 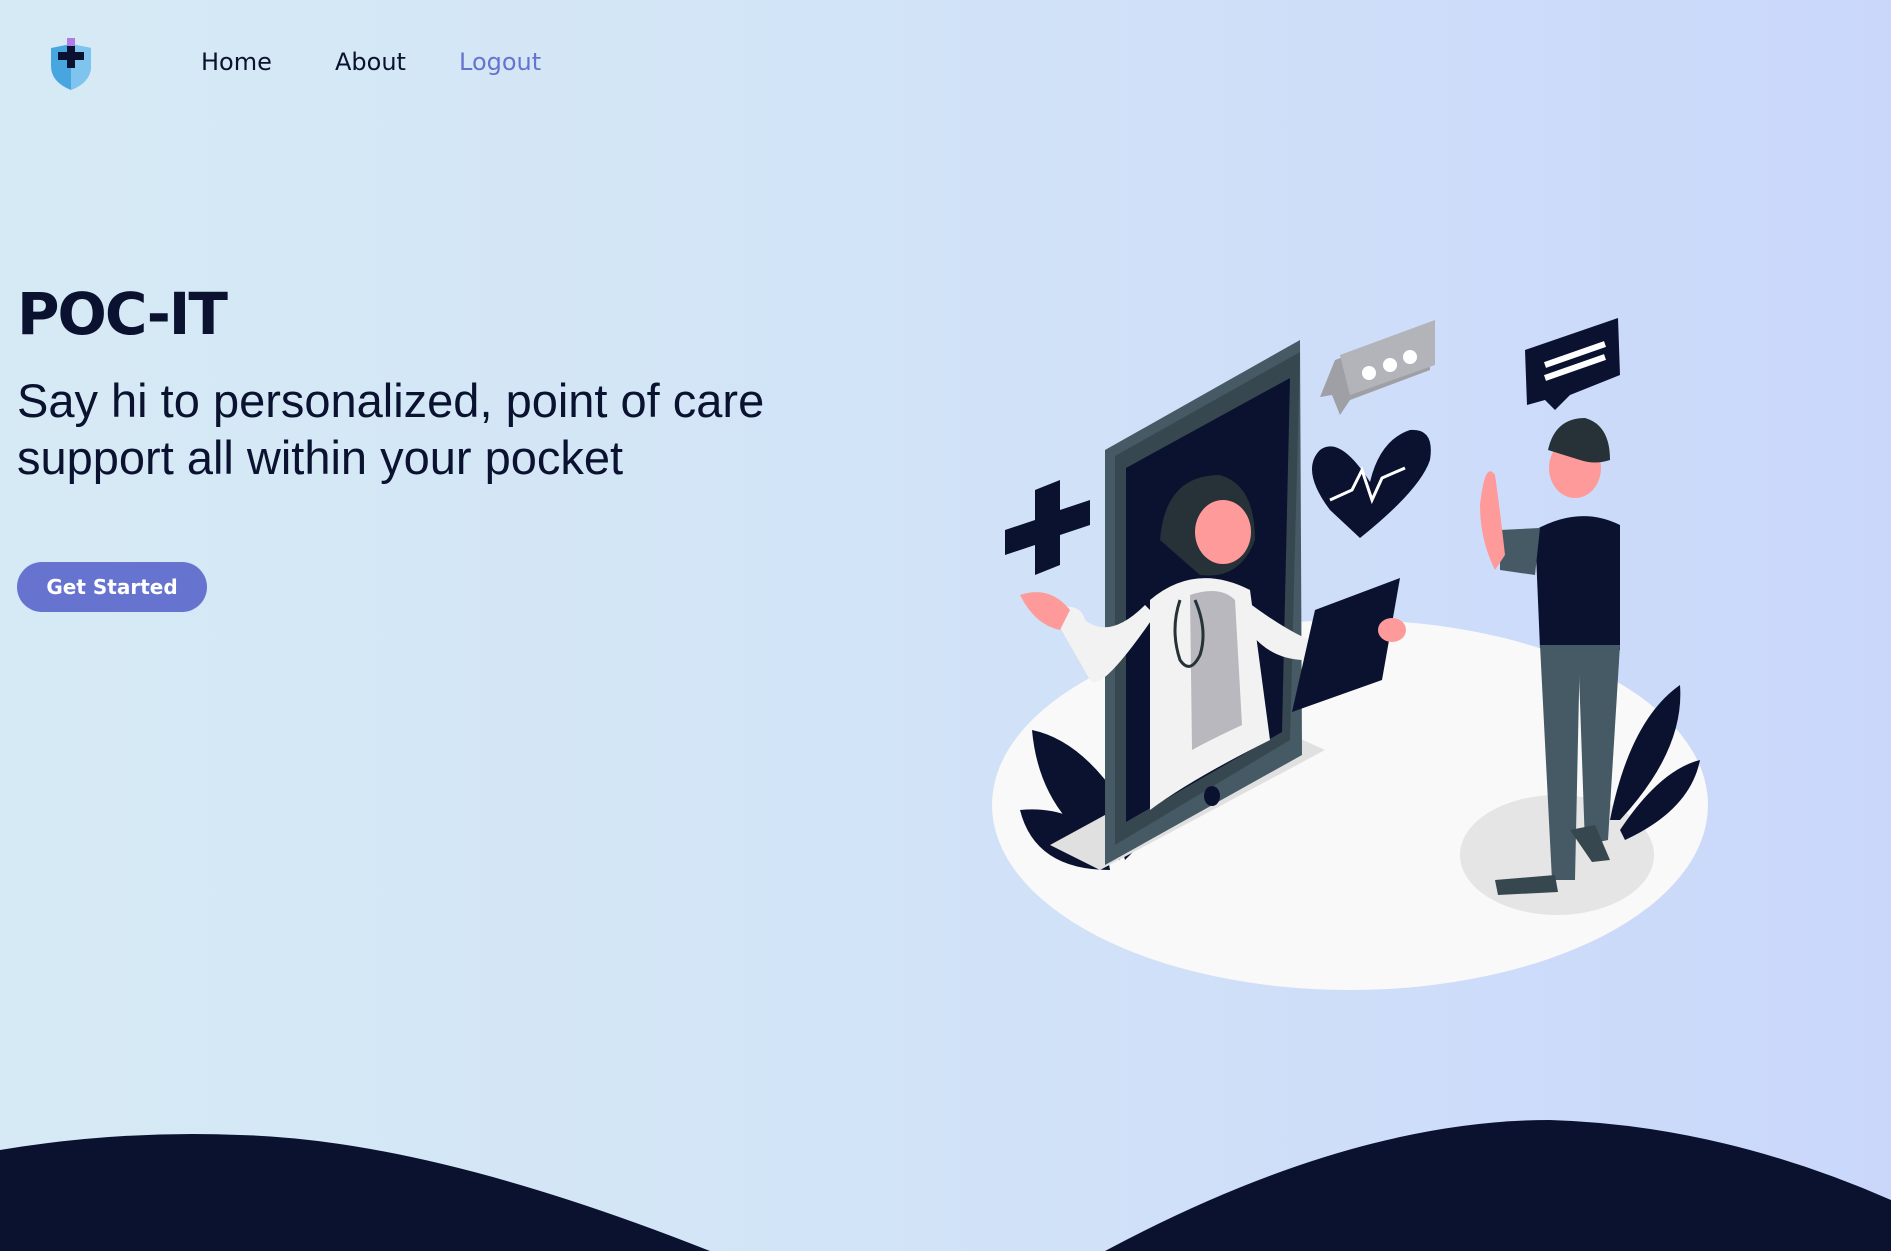 I want to click on top-nav: Home About Logout, so click(x=945, y=62).